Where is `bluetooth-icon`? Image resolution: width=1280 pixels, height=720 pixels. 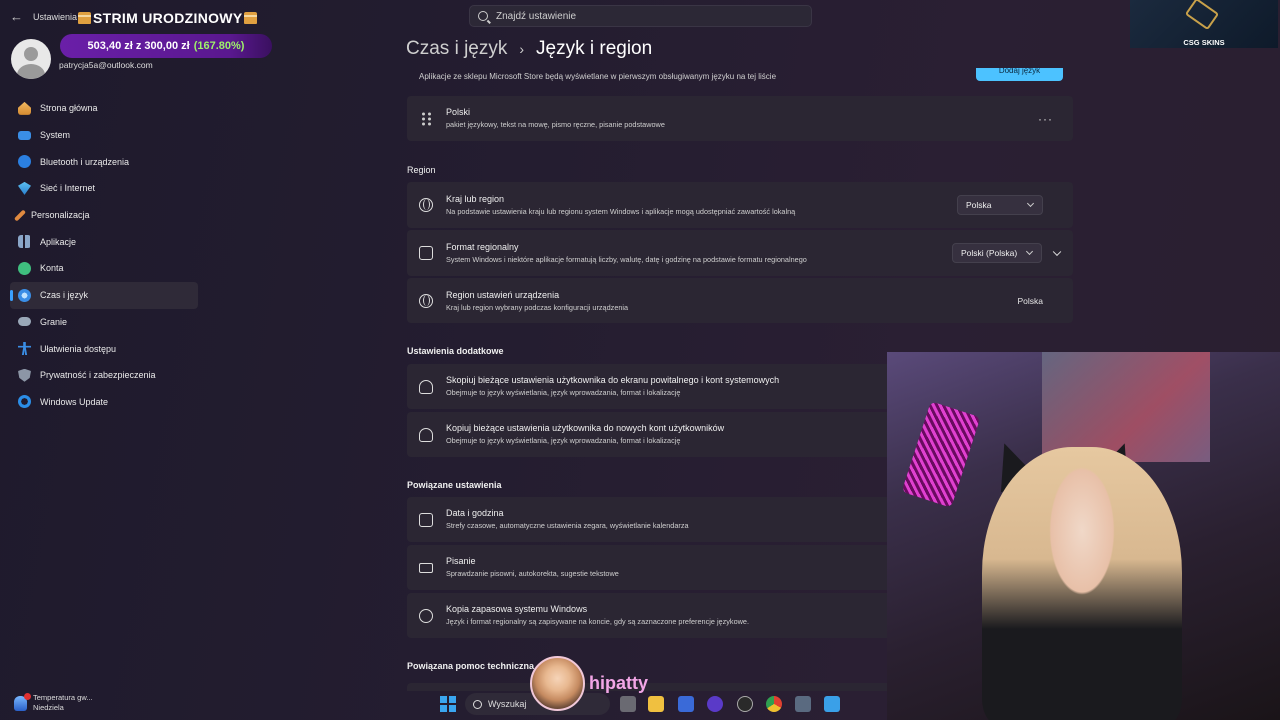
bluetooth-icon is located at coordinates (24, 162).